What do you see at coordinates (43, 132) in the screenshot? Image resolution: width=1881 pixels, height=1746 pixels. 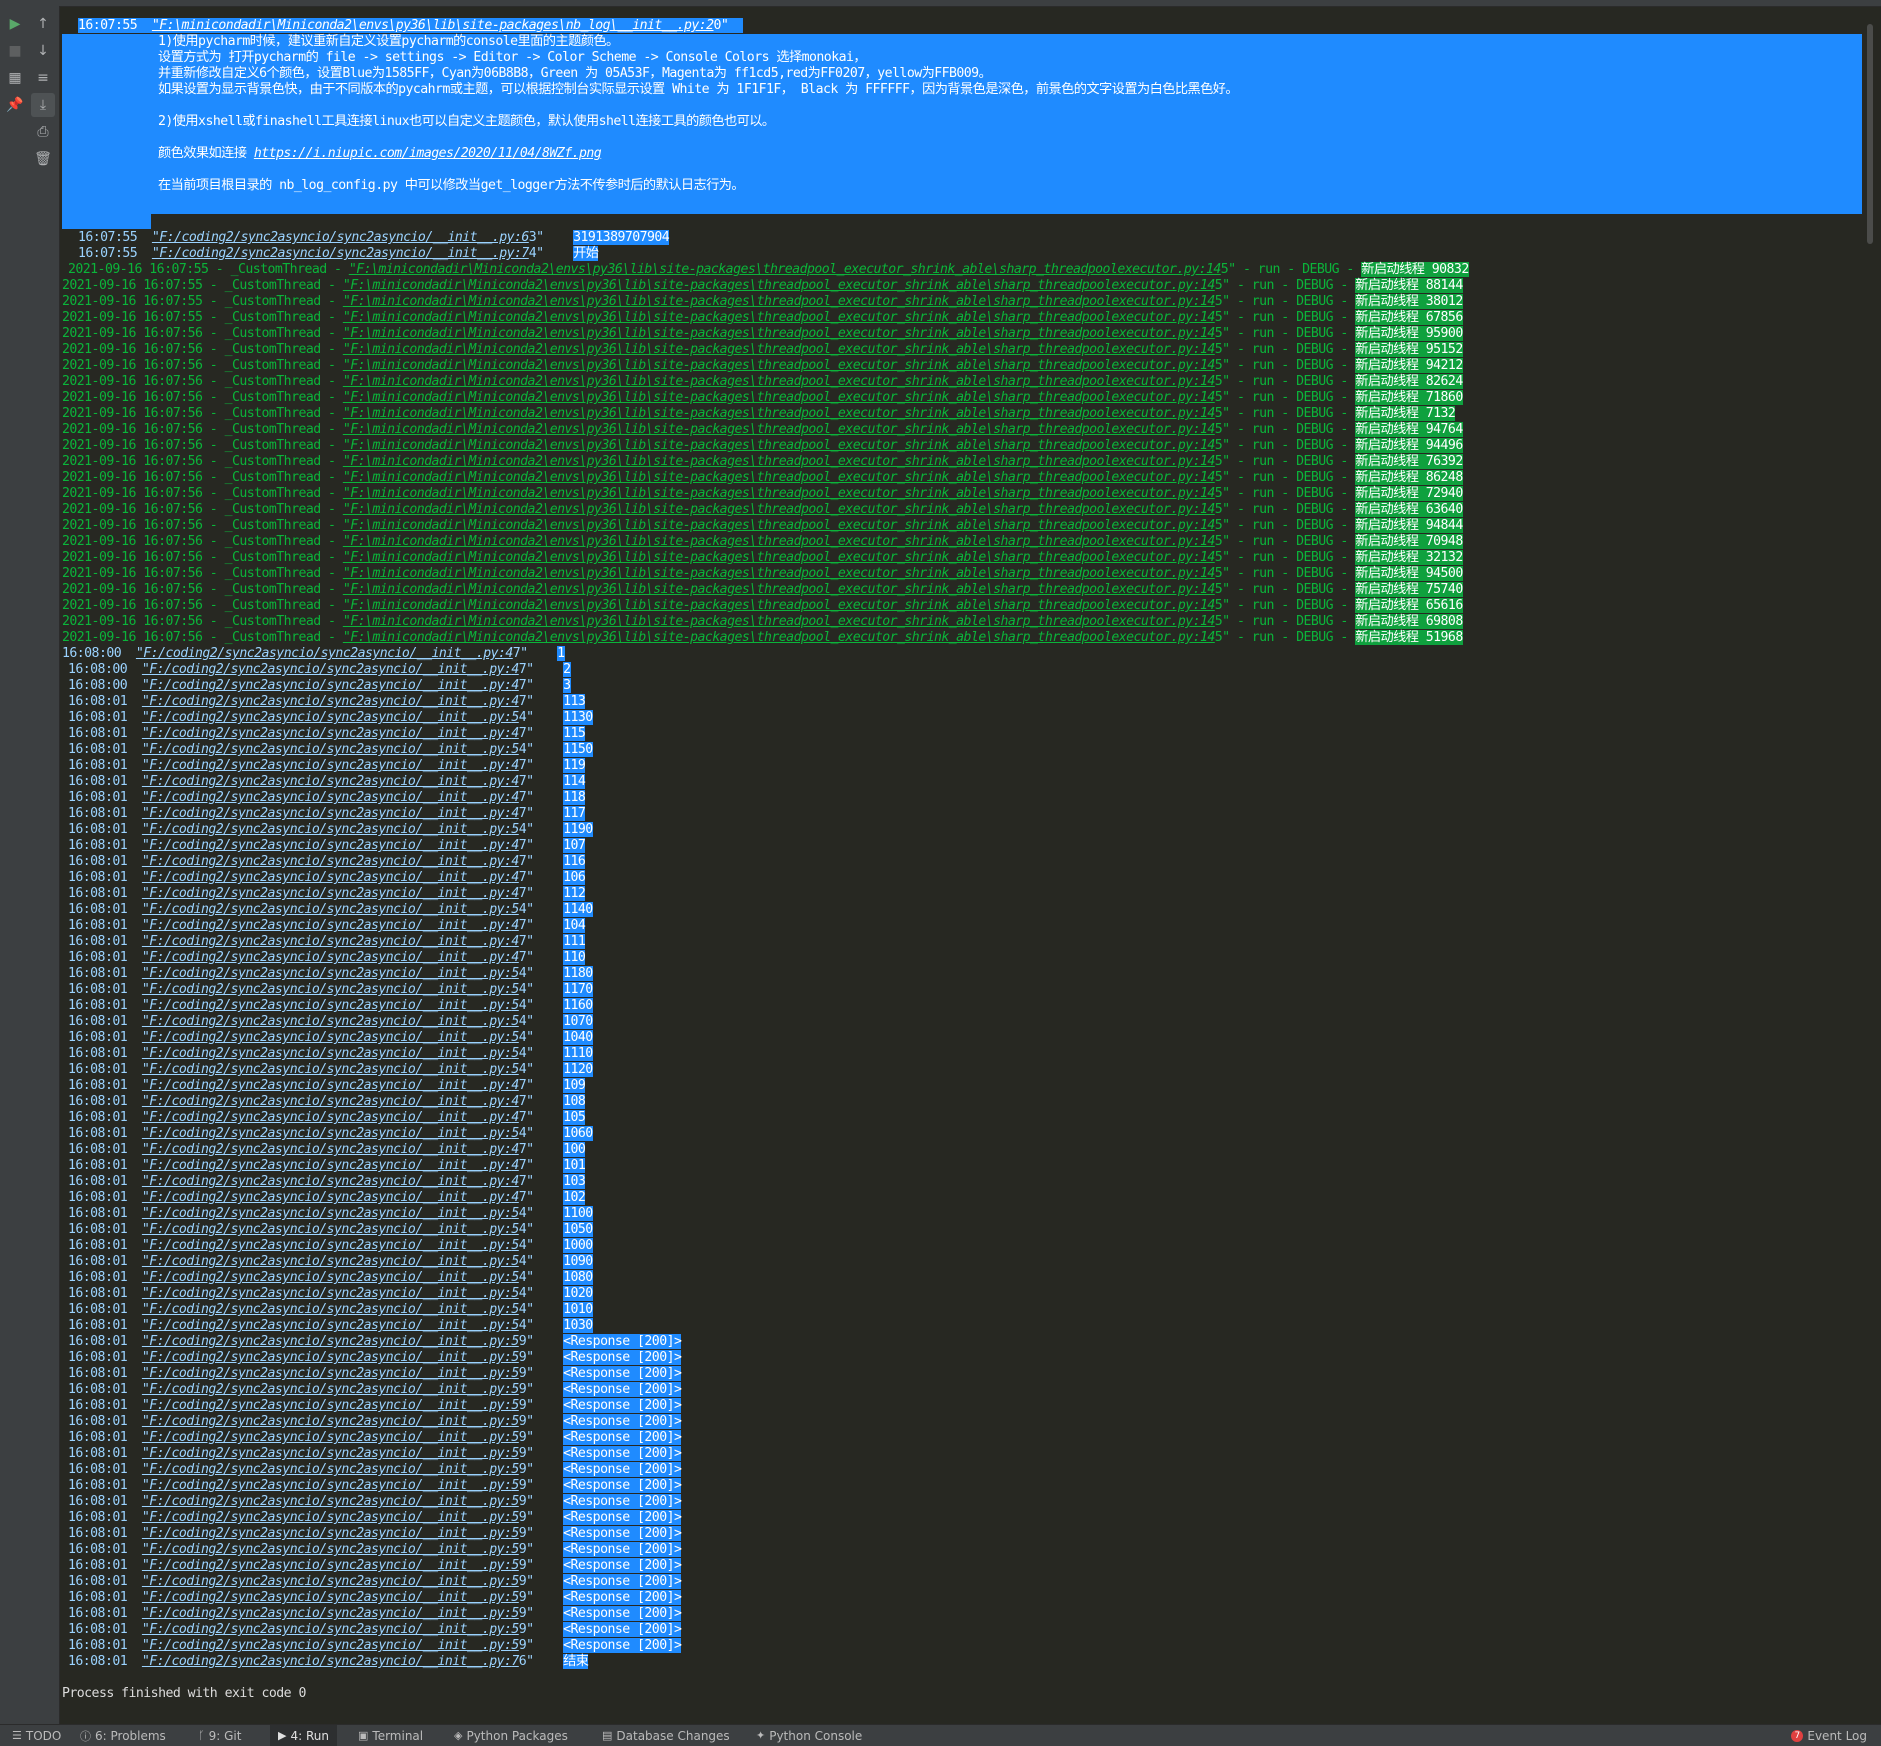 I see `print-button: ⎙` at bounding box center [43, 132].